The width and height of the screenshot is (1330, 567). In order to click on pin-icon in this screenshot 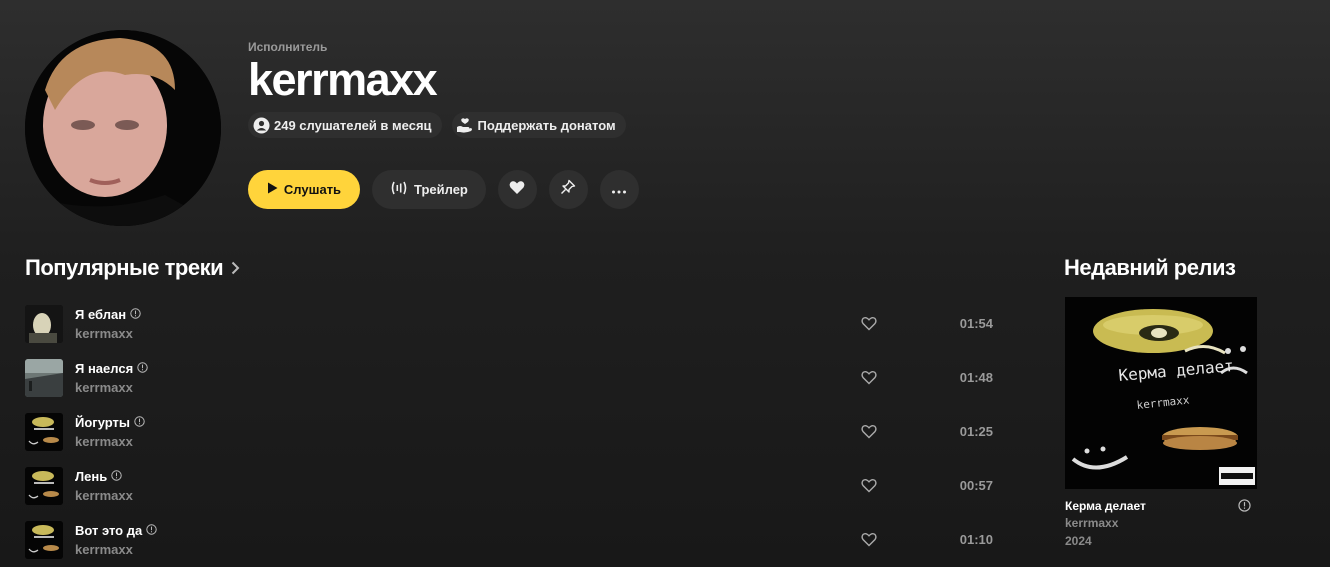, I will do `click(568, 189)`.